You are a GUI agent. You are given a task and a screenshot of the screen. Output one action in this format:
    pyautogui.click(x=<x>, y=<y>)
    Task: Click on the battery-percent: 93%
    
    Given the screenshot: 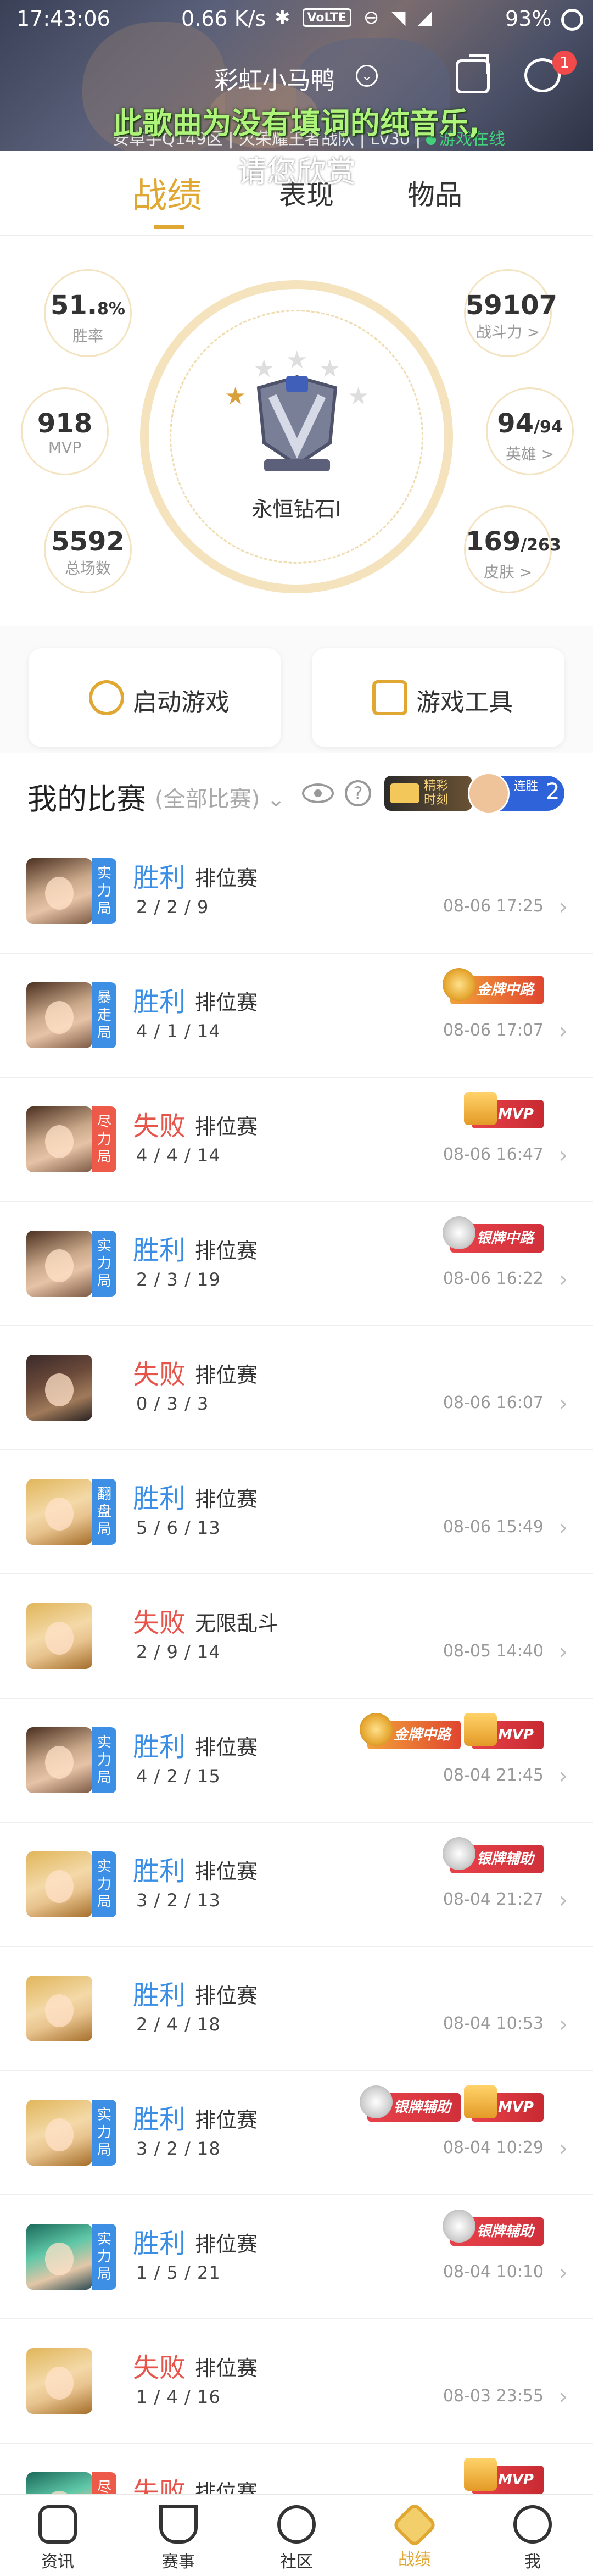 What is the action you would take?
    pyautogui.click(x=528, y=19)
    